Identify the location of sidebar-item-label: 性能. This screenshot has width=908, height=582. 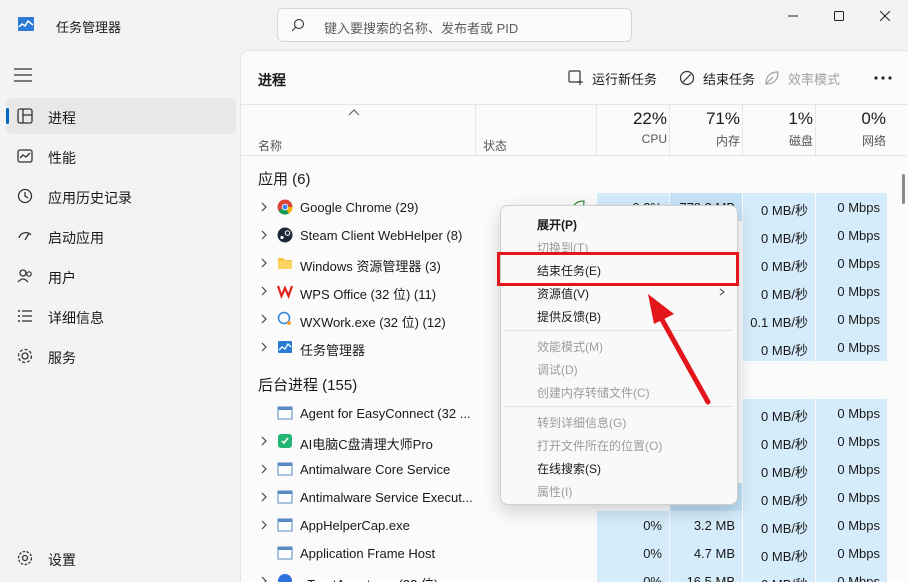
(62, 158).